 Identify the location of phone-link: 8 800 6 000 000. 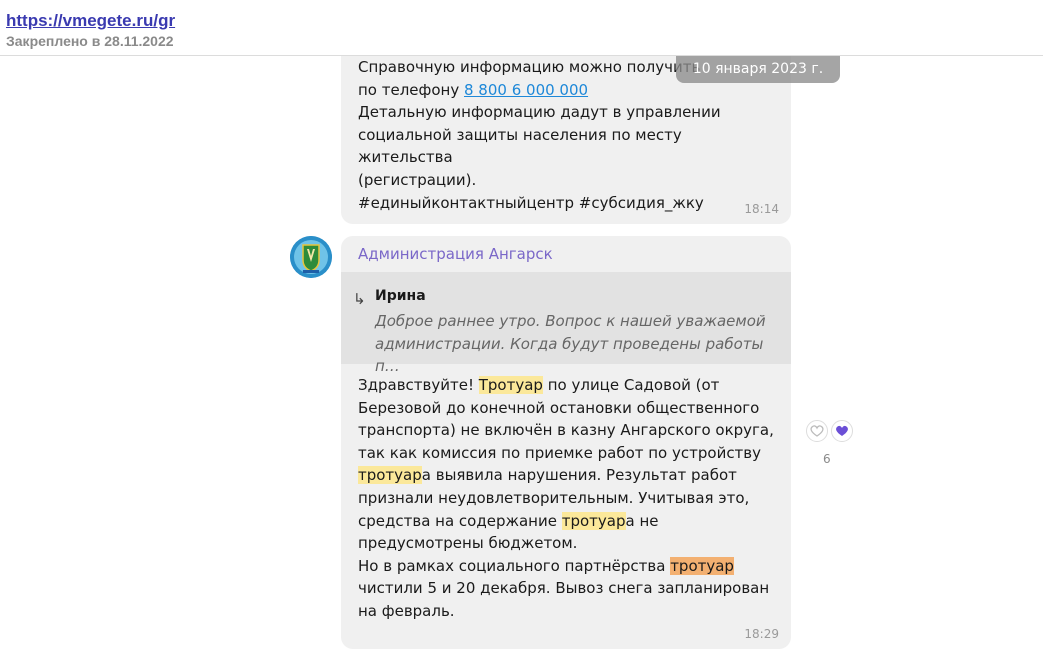
(526, 90).